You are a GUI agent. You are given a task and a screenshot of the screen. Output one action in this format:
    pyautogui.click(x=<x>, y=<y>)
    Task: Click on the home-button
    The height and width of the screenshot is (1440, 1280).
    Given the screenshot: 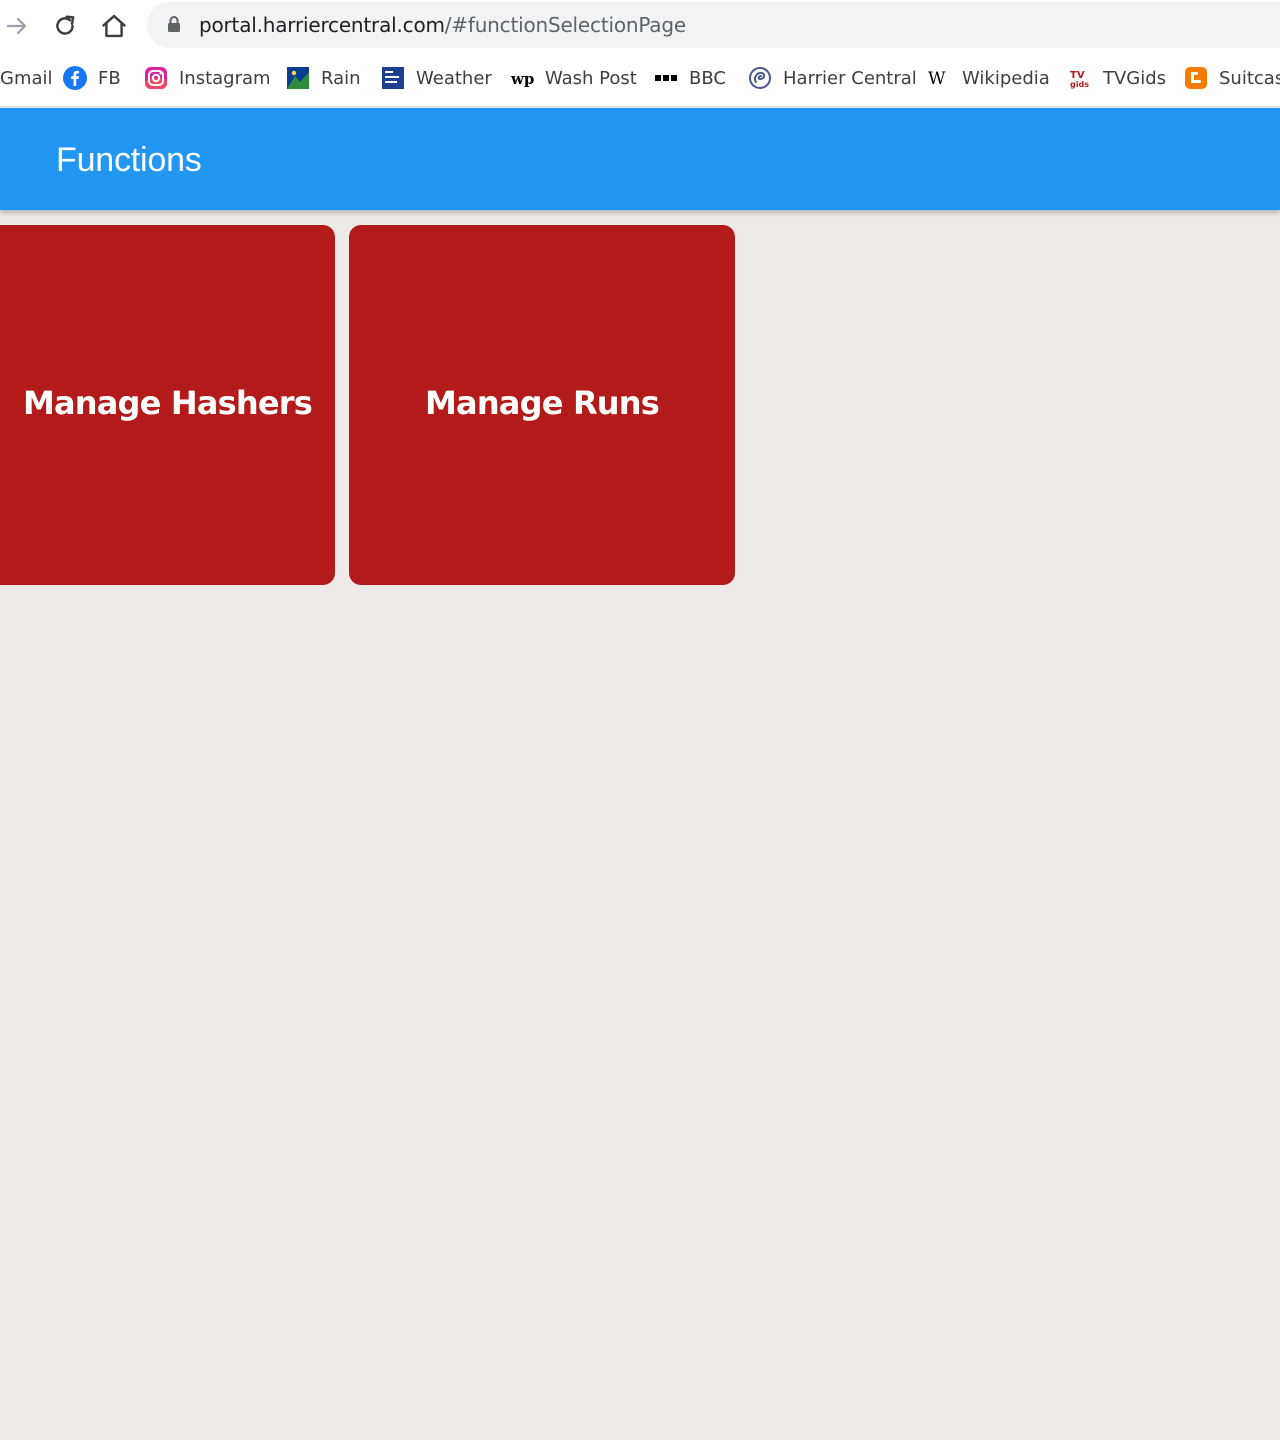 What is the action you would take?
    pyautogui.click(x=114, y=26)
    